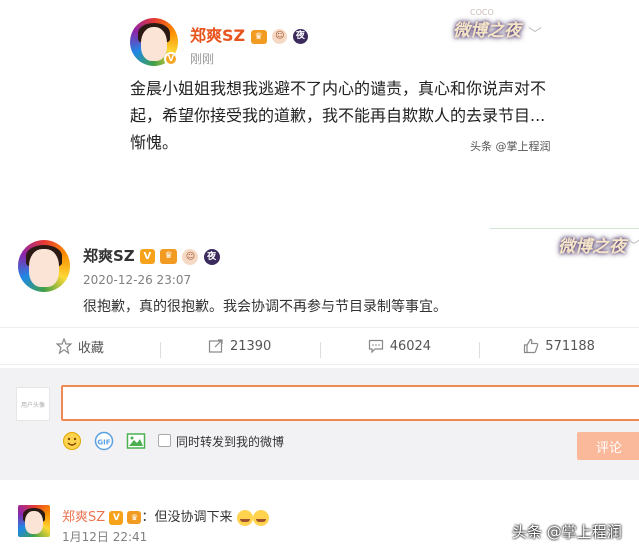  Describe the element at coordinates (164, 440) in the screenshot. I see `repost-checkbox` at that location.